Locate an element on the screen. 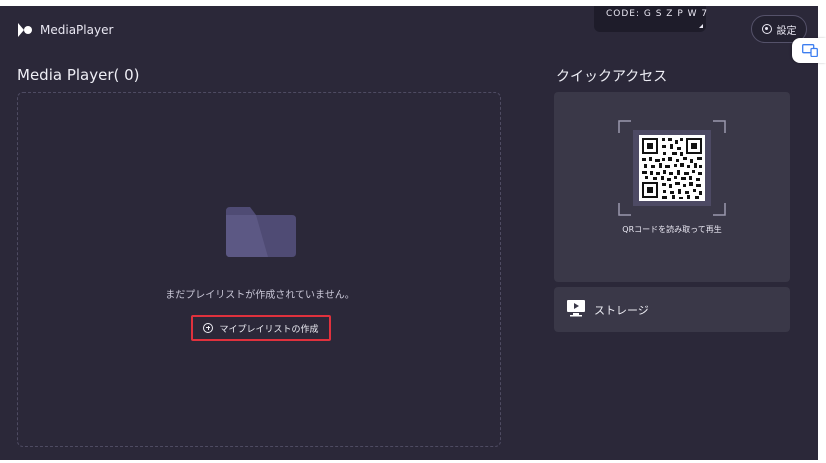 This screenshot has width=826, height=463. storage-label: ストレージ is located at coordinates (621, 310).